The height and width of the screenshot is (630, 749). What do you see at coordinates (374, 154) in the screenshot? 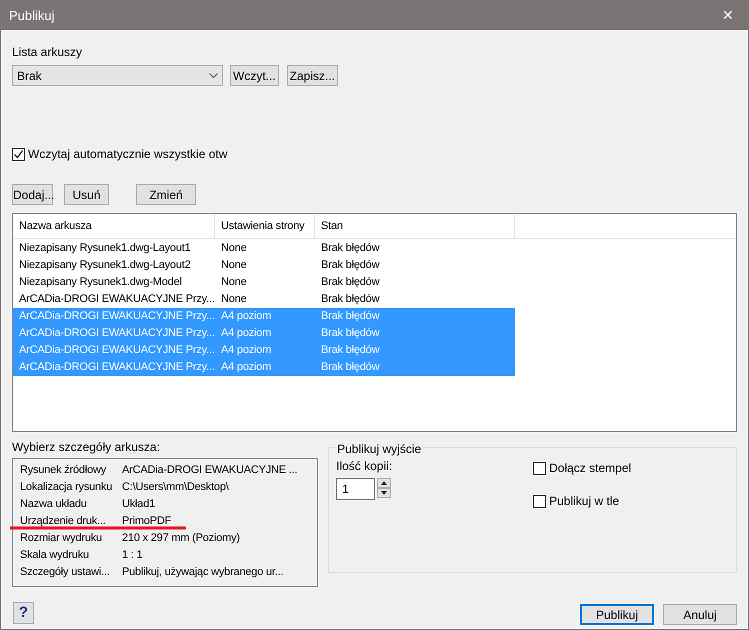
I see `auto-load-checkbox: Wczytaj automatycznie wszystkie otw` at bounding box center [374, 154].